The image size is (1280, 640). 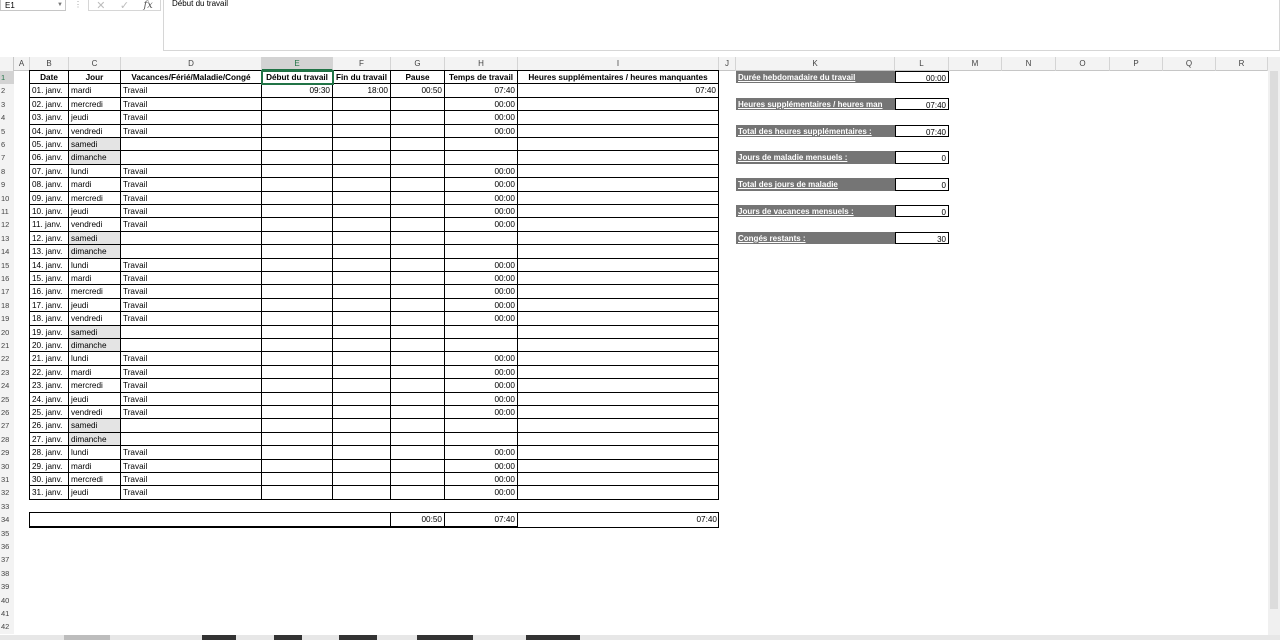 I want to click on total-pause: 00:50, so click(x=418, y=520).